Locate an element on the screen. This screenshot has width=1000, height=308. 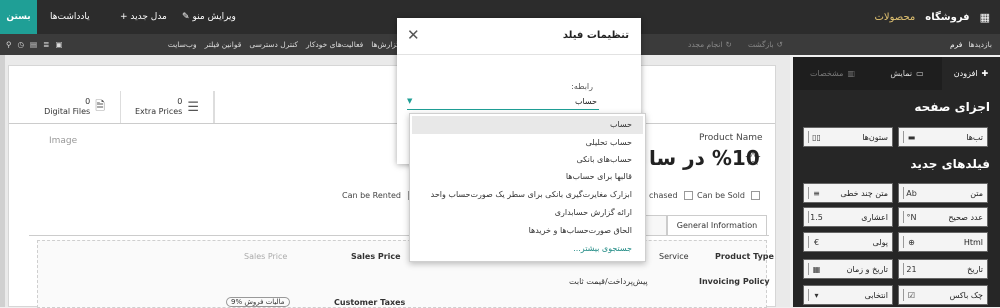
checkbox-icon: ☑ is located at coordinates (910, 295).